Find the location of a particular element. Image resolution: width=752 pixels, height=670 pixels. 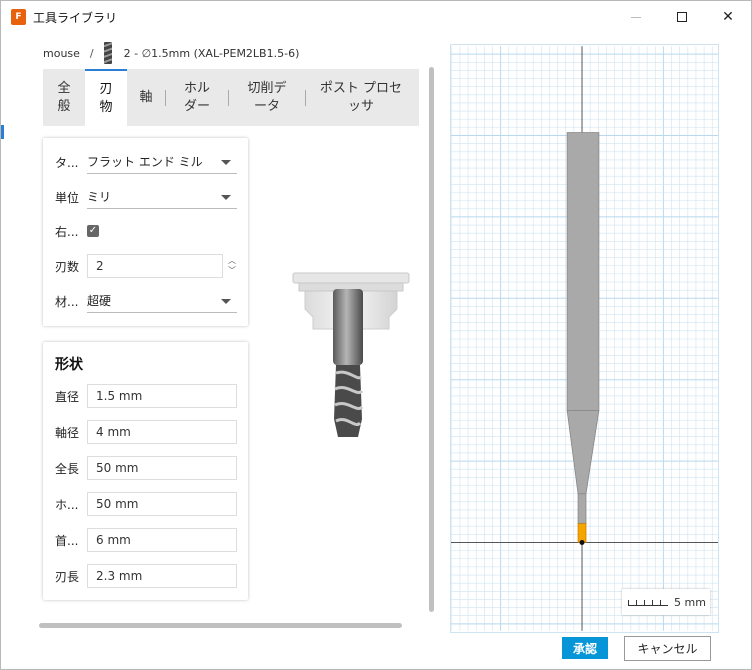

type-select: フラット エンド ミル is located at coordinates (162, 162).